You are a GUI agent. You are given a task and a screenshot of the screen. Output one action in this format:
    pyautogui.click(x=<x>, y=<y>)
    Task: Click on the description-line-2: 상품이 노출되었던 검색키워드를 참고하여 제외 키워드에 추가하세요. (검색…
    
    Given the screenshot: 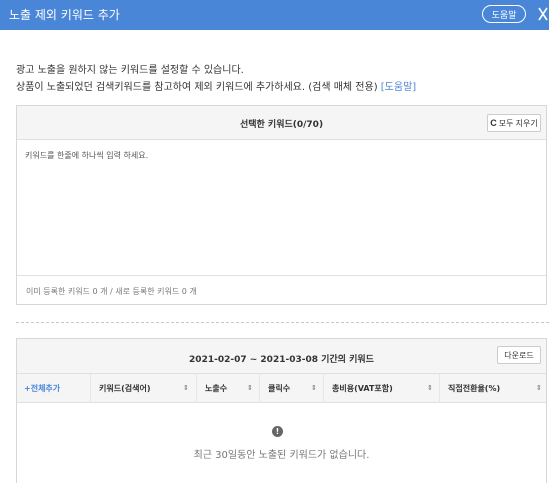 What is the action you would take?
    pyautogui.click(x=216, y=85)
    